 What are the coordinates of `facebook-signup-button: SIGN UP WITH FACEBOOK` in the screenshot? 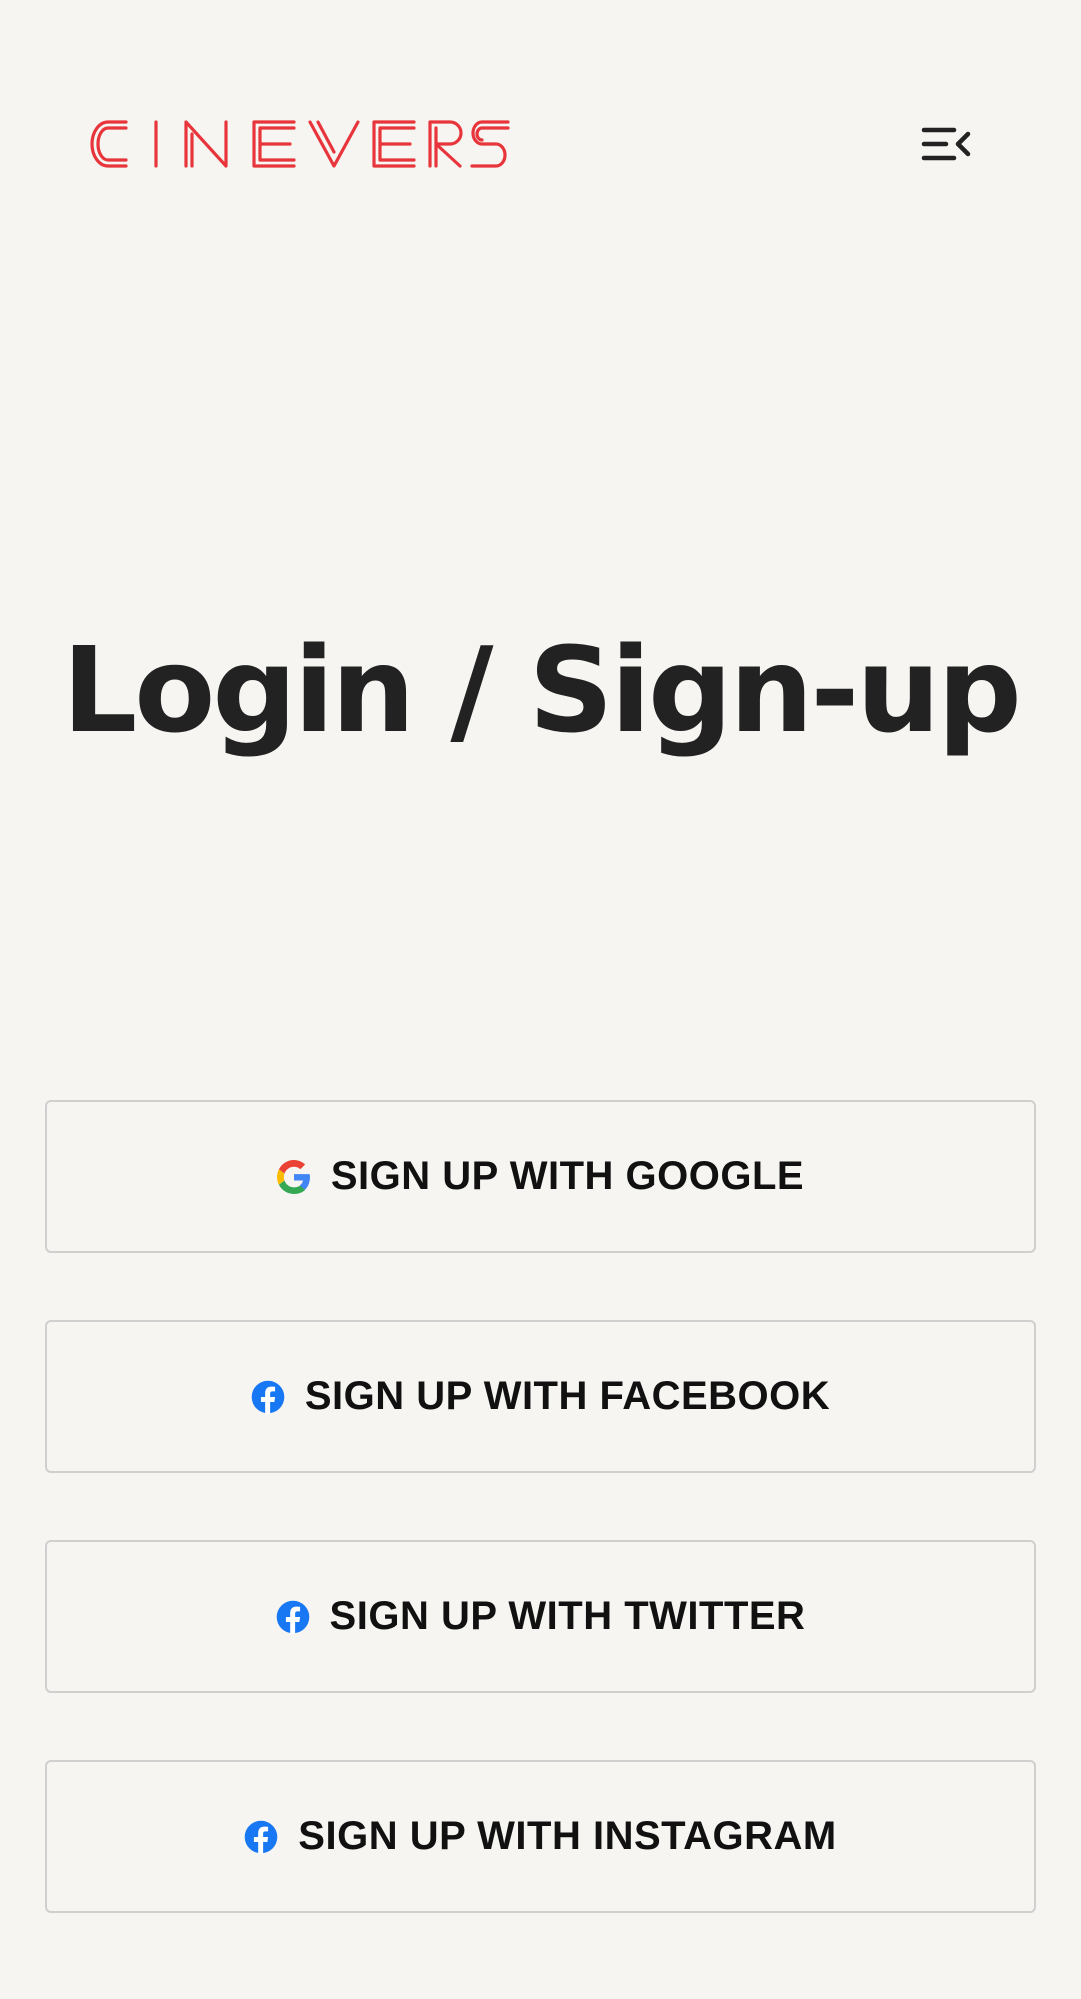 It's located at (540, 1396).